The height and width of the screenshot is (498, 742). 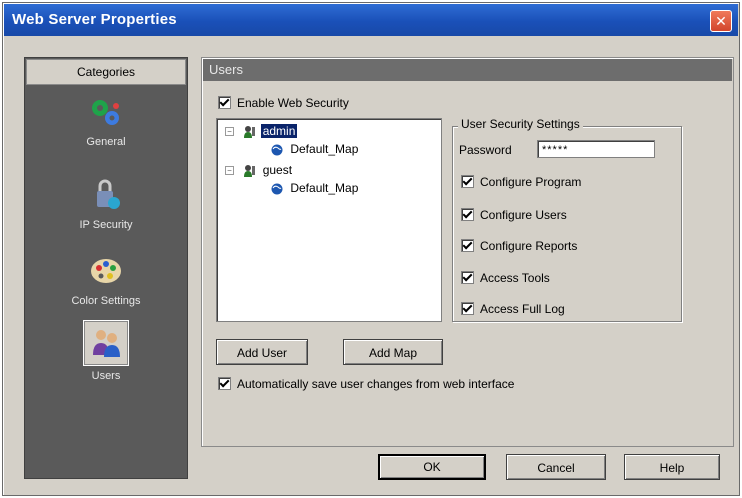 What do you see at coordinates (432, 467) in the screenshot?
I see `ok-button: OK` at bounding box center [432, 467].